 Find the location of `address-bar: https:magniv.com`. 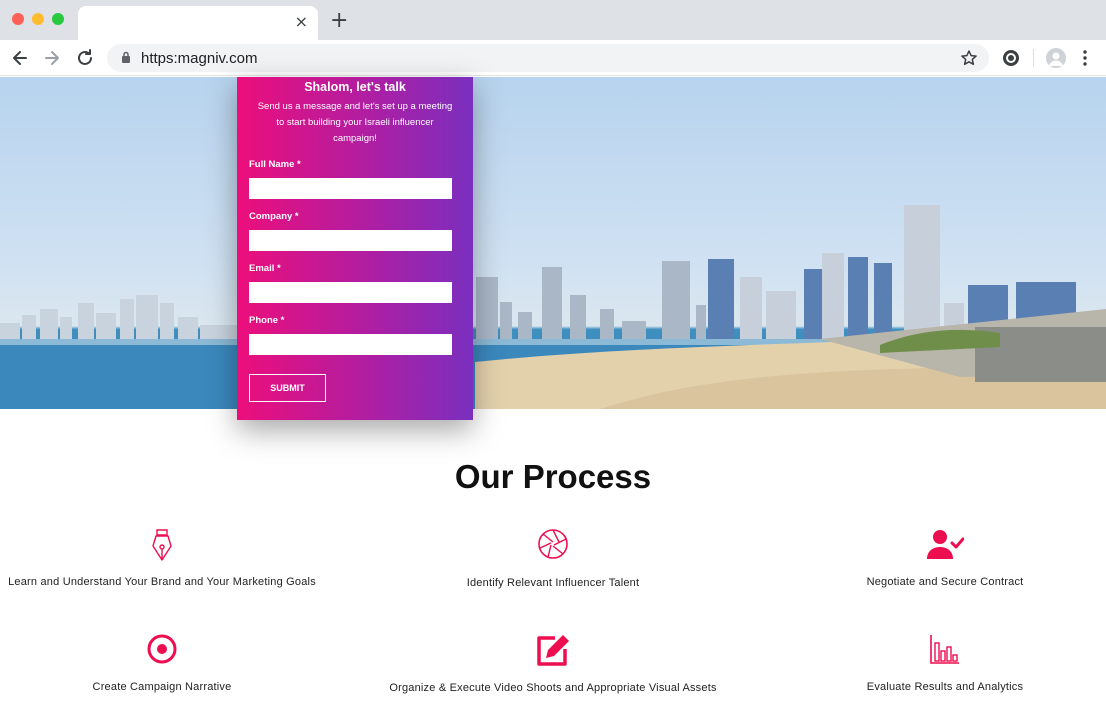

address-bar: https:magniv.com is located at coordinates (548, 58).